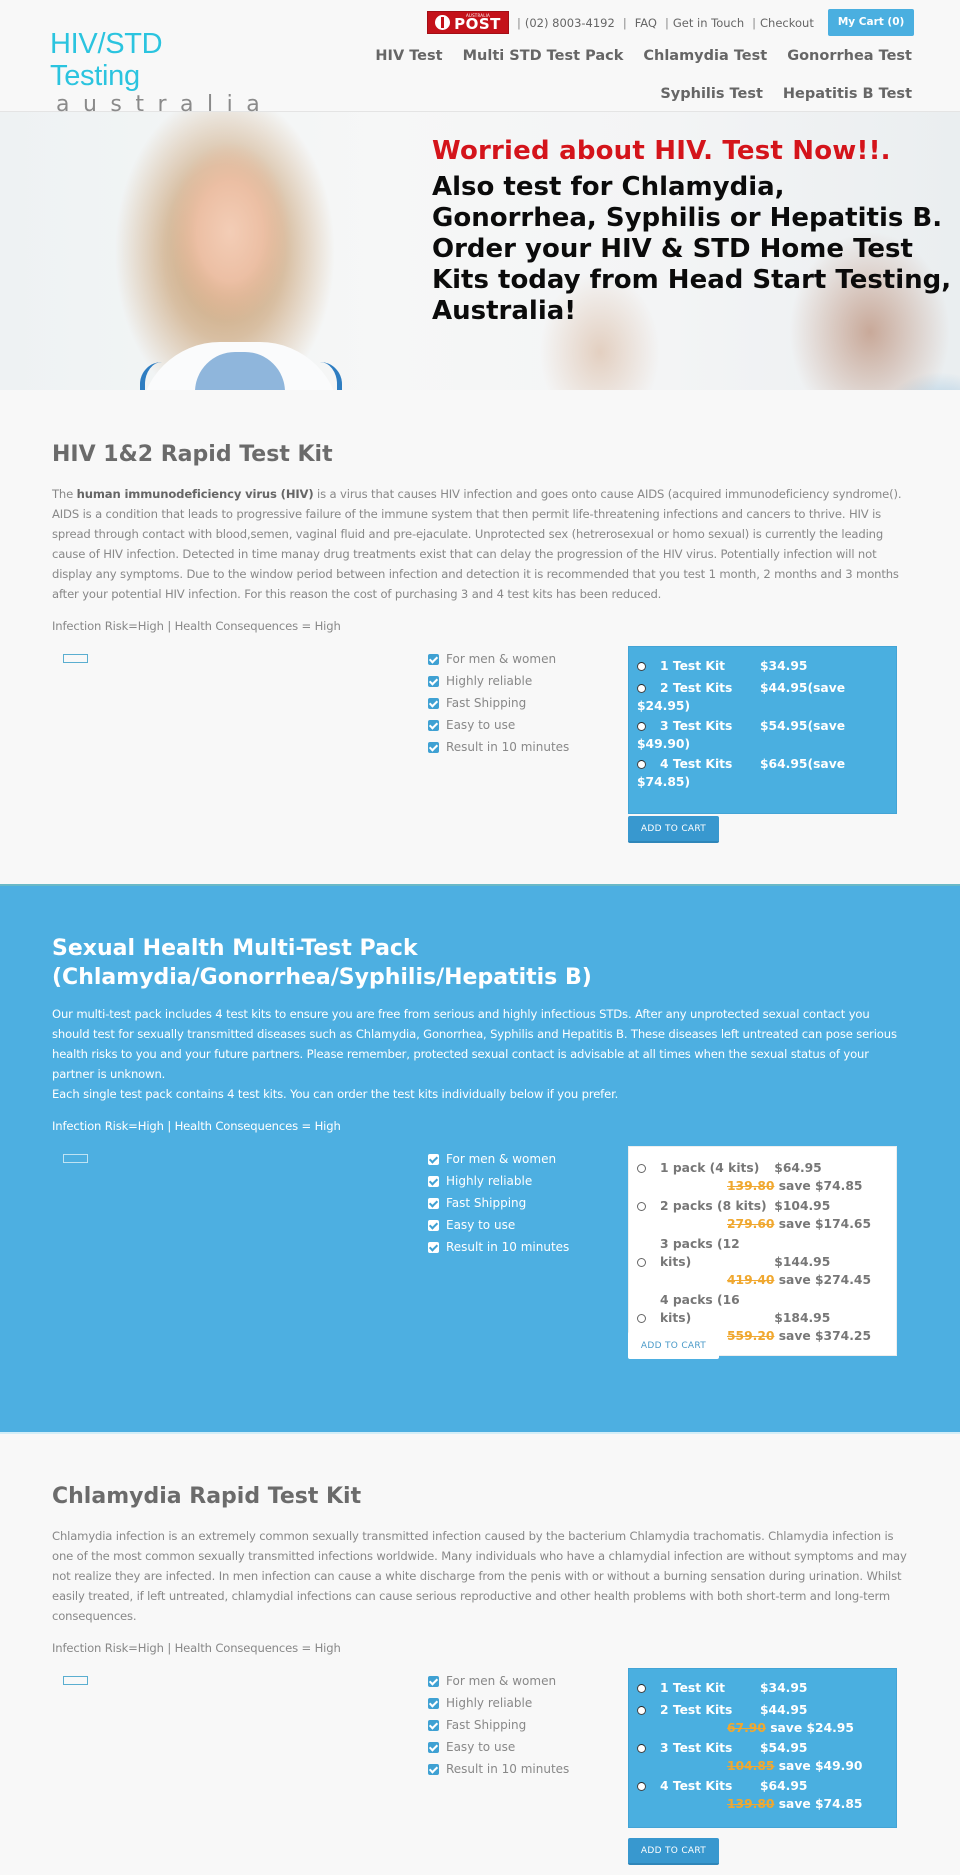 This screenshot has width=960, height=1875. Describe the element at coordinates (839, 1766) in the screenshot. I see `save-amount: $49.90` at that location.